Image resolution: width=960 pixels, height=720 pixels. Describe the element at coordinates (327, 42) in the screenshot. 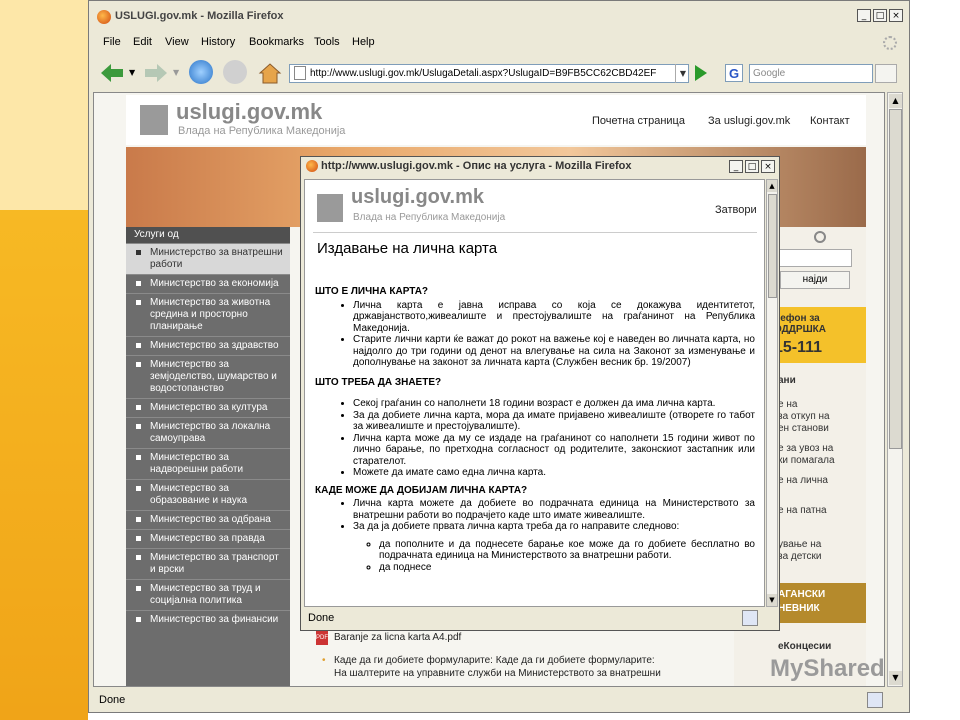

I see `menu-tools: Tools` at that location.